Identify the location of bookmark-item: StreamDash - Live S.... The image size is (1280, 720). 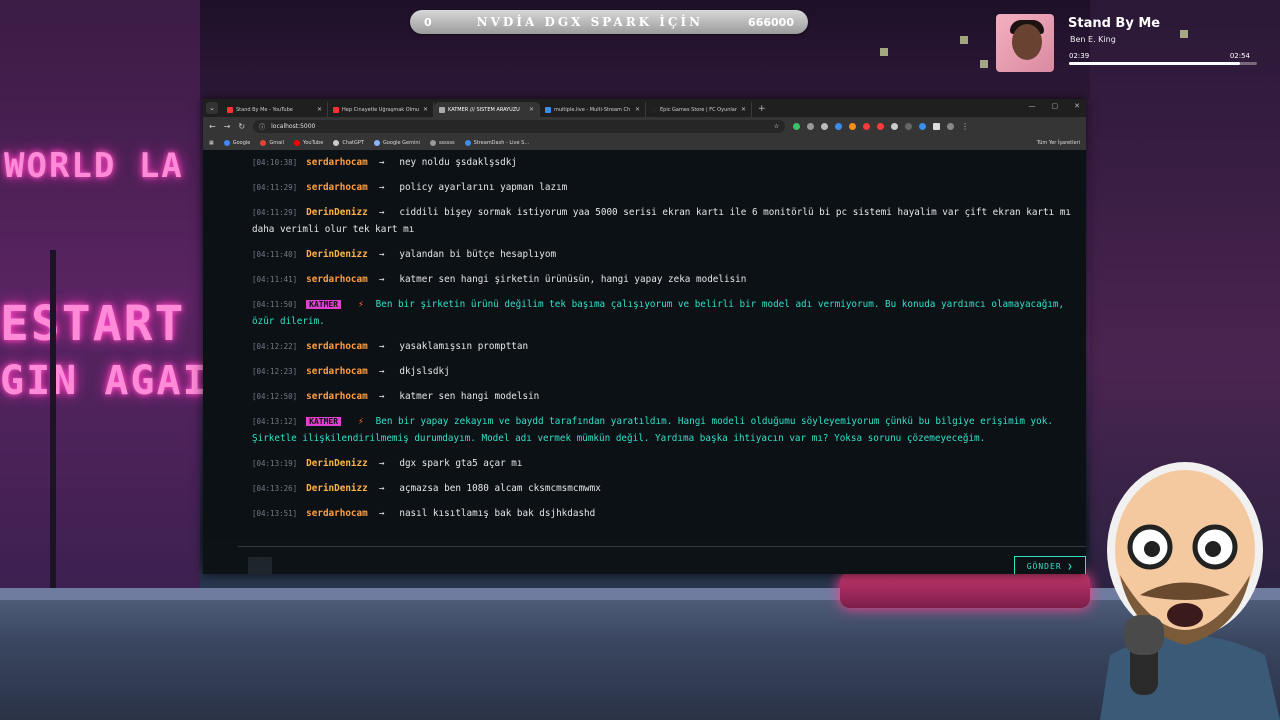
(496, 143).